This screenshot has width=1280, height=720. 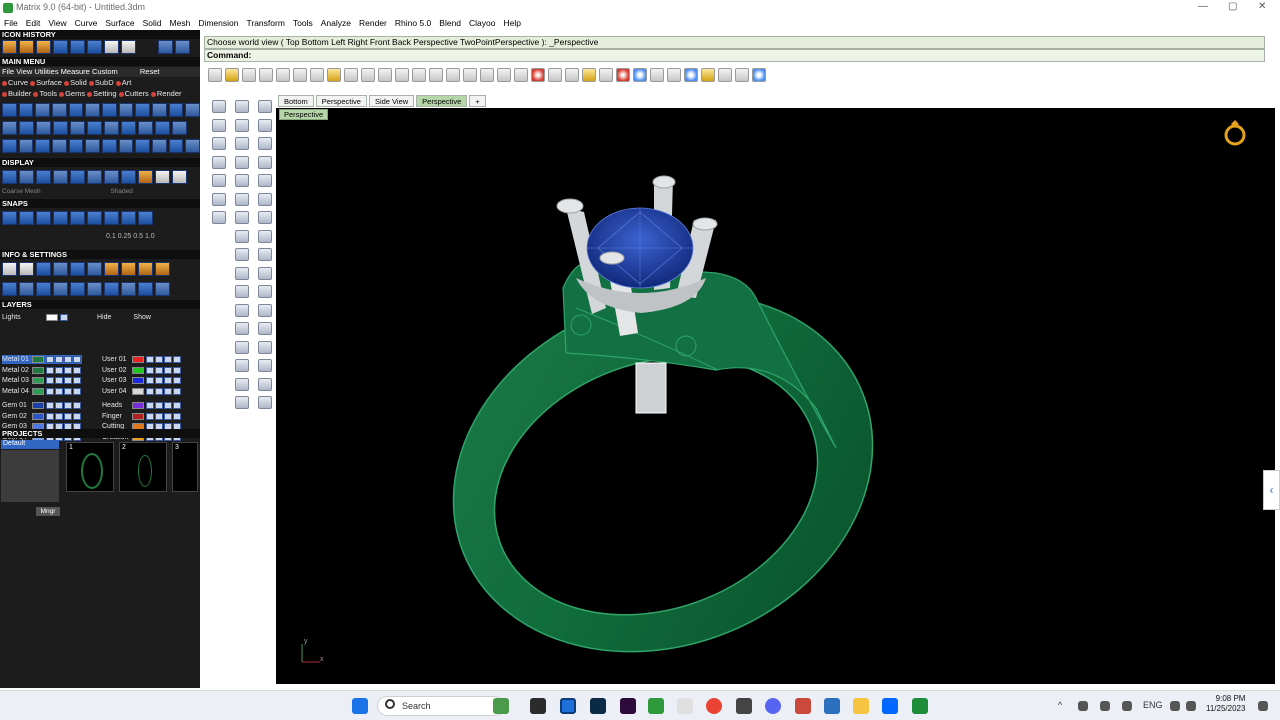 What do you see at coordinates (218, 23) in the screenshot?
I see `menu-dimension: Dimension` at bounding box center [218, 23].